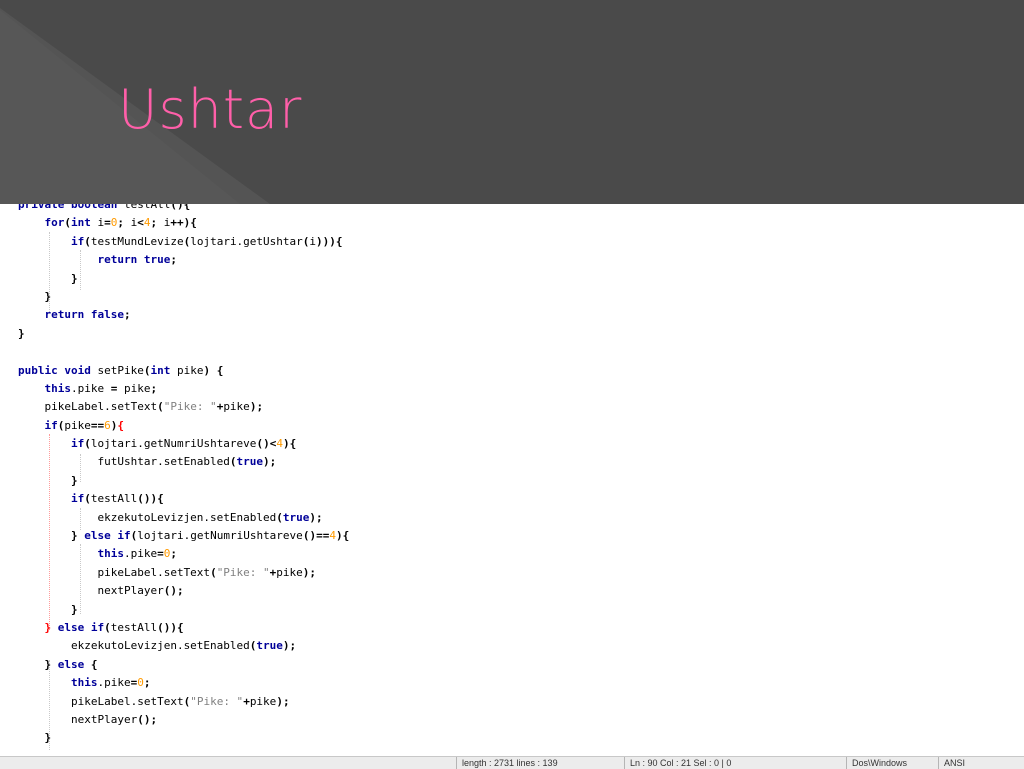 This screenshot has width=1024, height=769. I want to click on status-encoding: ANSI, so click(955, 763).